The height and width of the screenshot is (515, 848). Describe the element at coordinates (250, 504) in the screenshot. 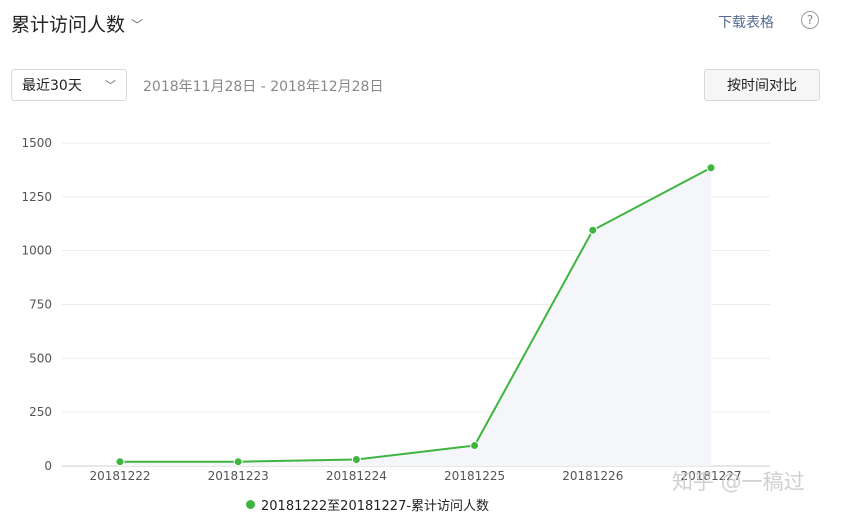

I see `legend-marker` at that location.